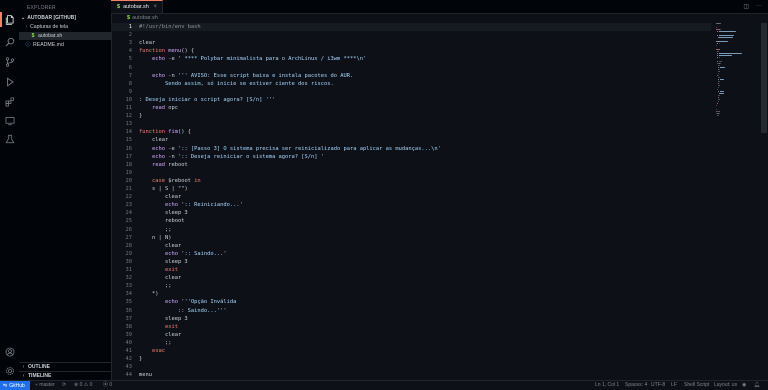  Describe the element at coordinates (129, 189) in the screenshot. I see `line-number: 21` at that location.